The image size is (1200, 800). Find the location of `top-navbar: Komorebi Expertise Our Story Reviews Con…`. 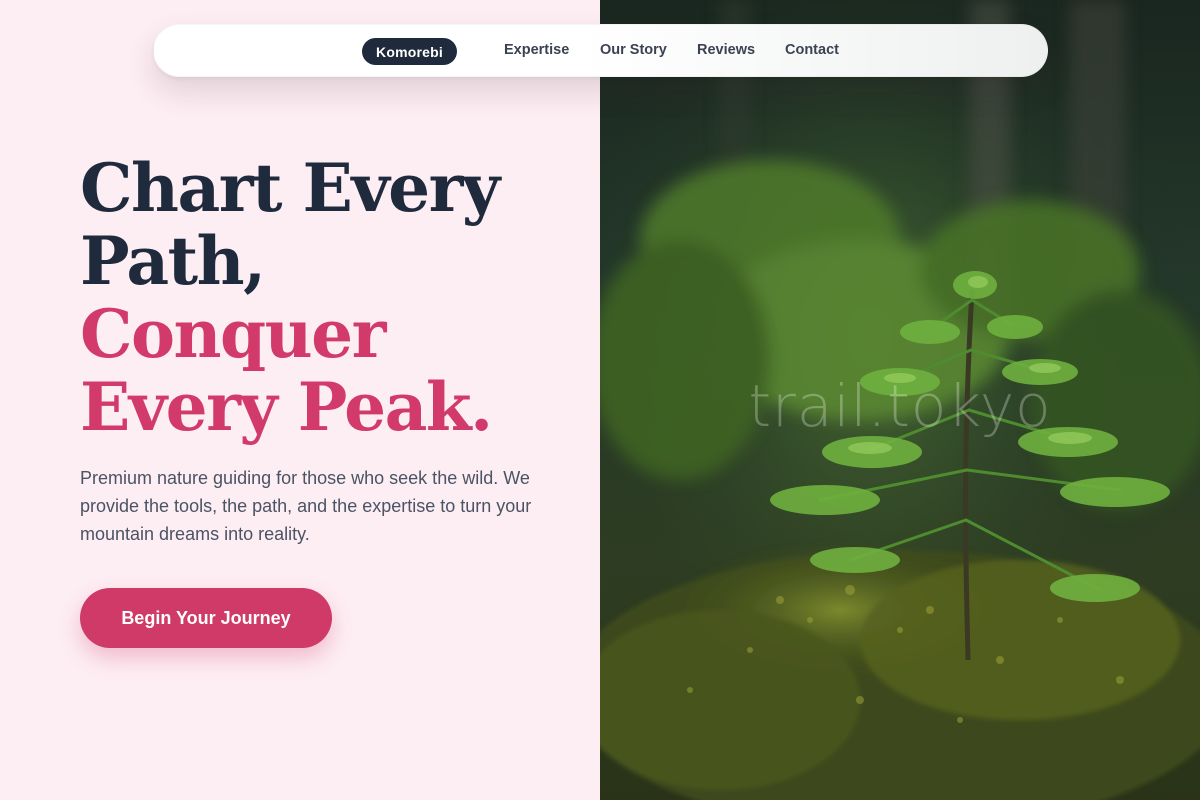

top-navbar: Komorebi Expertise Our Story Reviews Con… is located at coordinates (600, 50).